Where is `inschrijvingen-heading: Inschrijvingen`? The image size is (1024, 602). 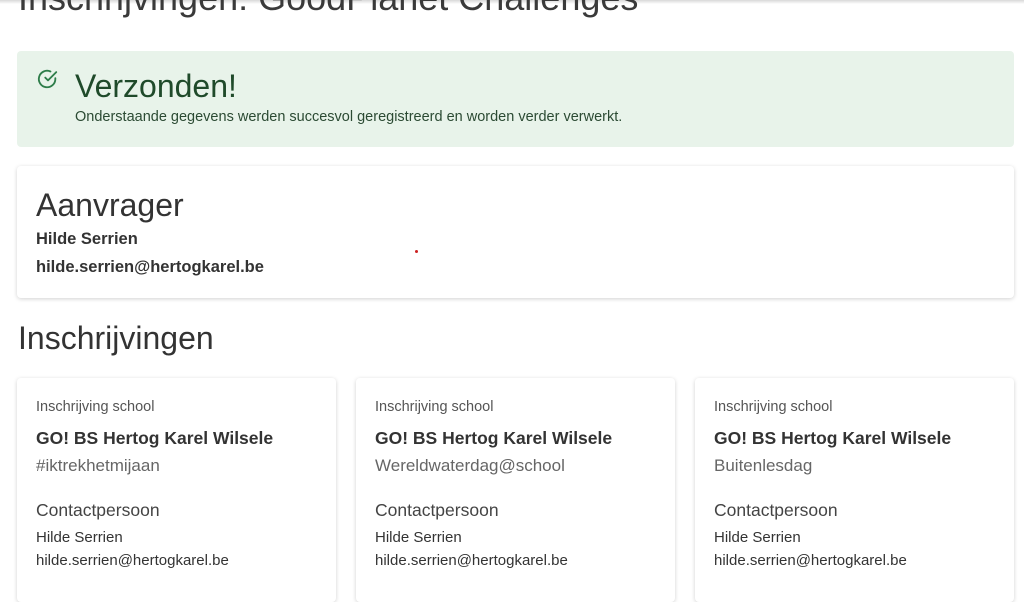 inschrijvingen-heading: Inschrijvingen is located at coordinates (116, 338).